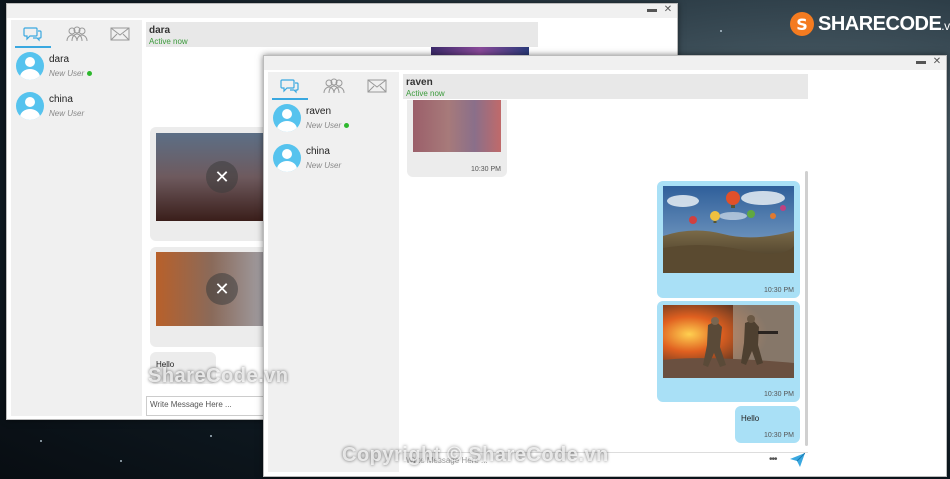 The width and height of the screenshot is (950, 479). What do you see at coordinates (750, 418) in the screenshot?
I see `message-text: Hello` at bounding box center [750, 418].